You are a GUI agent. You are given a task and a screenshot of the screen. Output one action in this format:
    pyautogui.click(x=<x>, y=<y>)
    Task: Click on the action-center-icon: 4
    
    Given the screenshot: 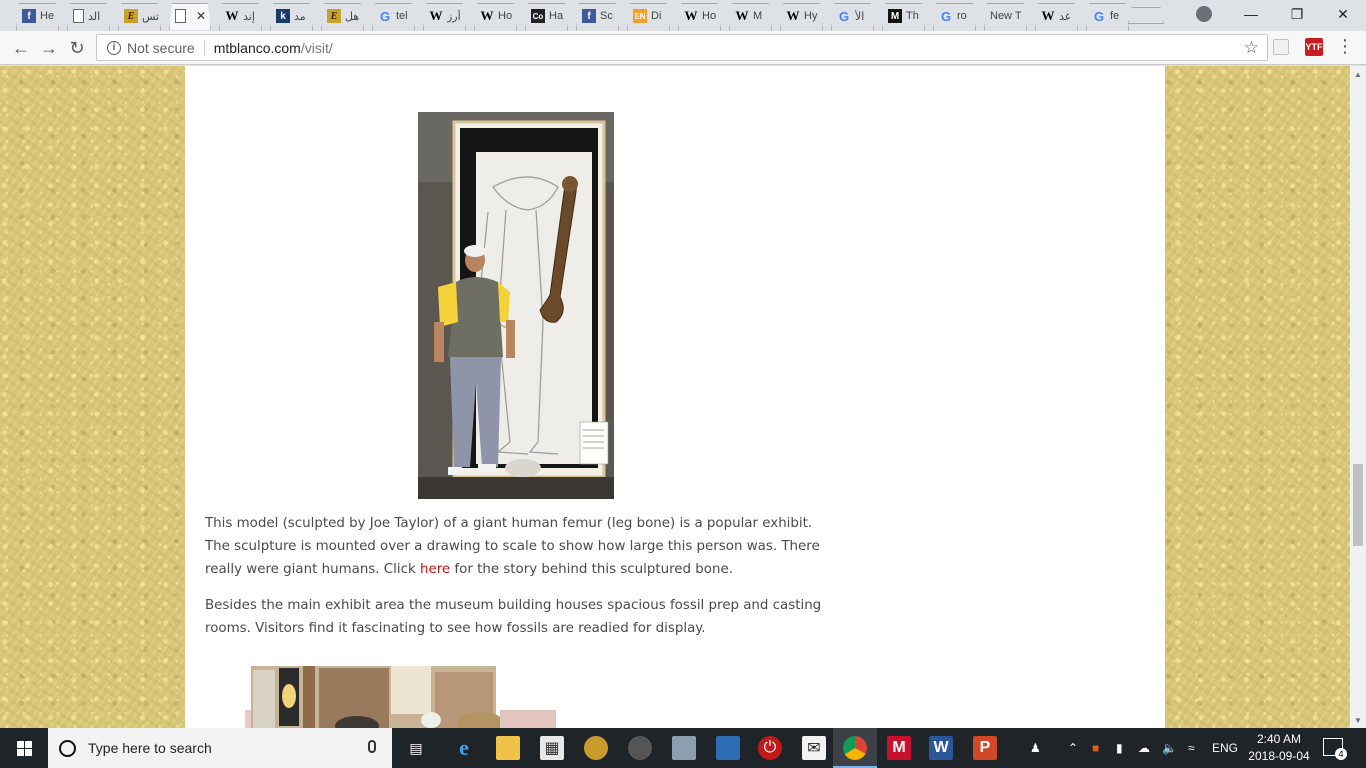 What is the action you would take?
    pyautogui.click(x=1335, y=749)
    